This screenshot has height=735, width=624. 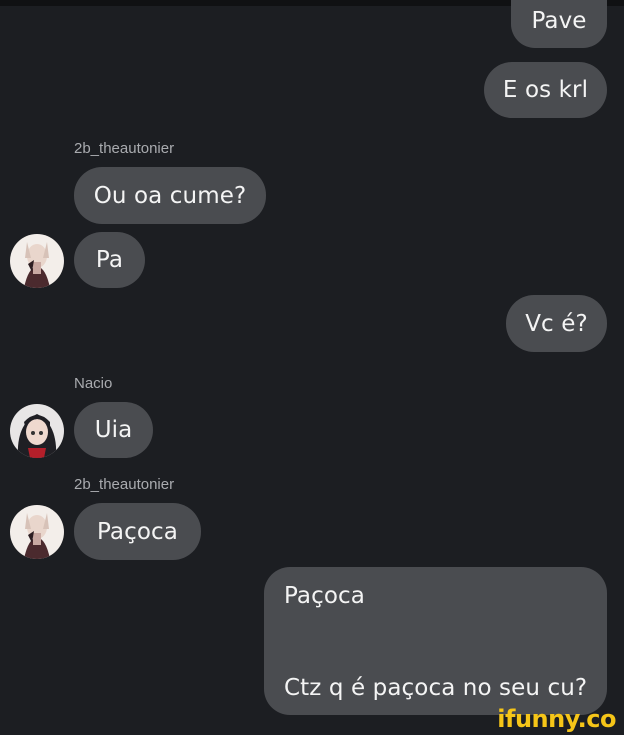 I want to click on outgoing-message-bubble: Vc é?, so click(x=556, y=323).